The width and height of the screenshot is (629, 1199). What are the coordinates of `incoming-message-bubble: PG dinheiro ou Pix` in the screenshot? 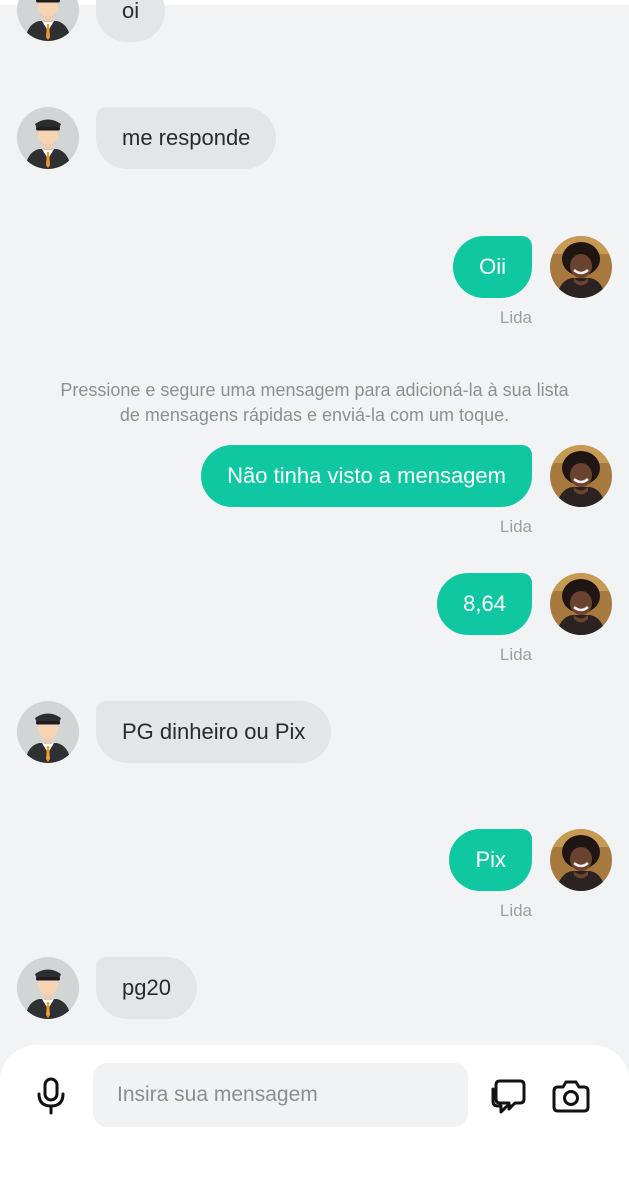 It's located at (214, 732).